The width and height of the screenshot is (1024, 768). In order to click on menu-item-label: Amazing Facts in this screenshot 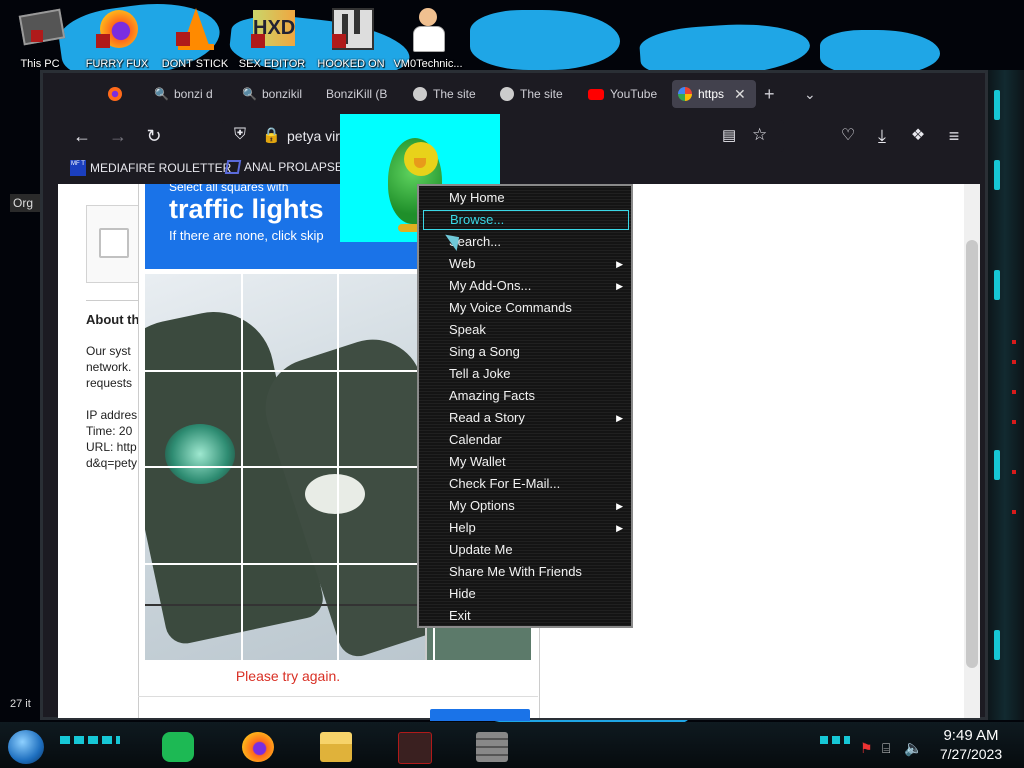, I will do `click(492, 395)`.